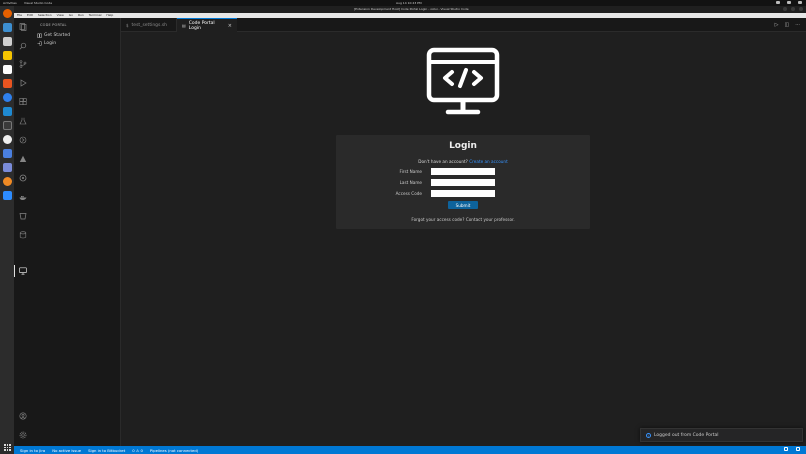 The width and height of the screenshot is (806, 454). What do you see at coordinates (686, 435) in the screenshot?
I see `notification-message: Logged out from Code Portal` at bounding box center [686, 435].